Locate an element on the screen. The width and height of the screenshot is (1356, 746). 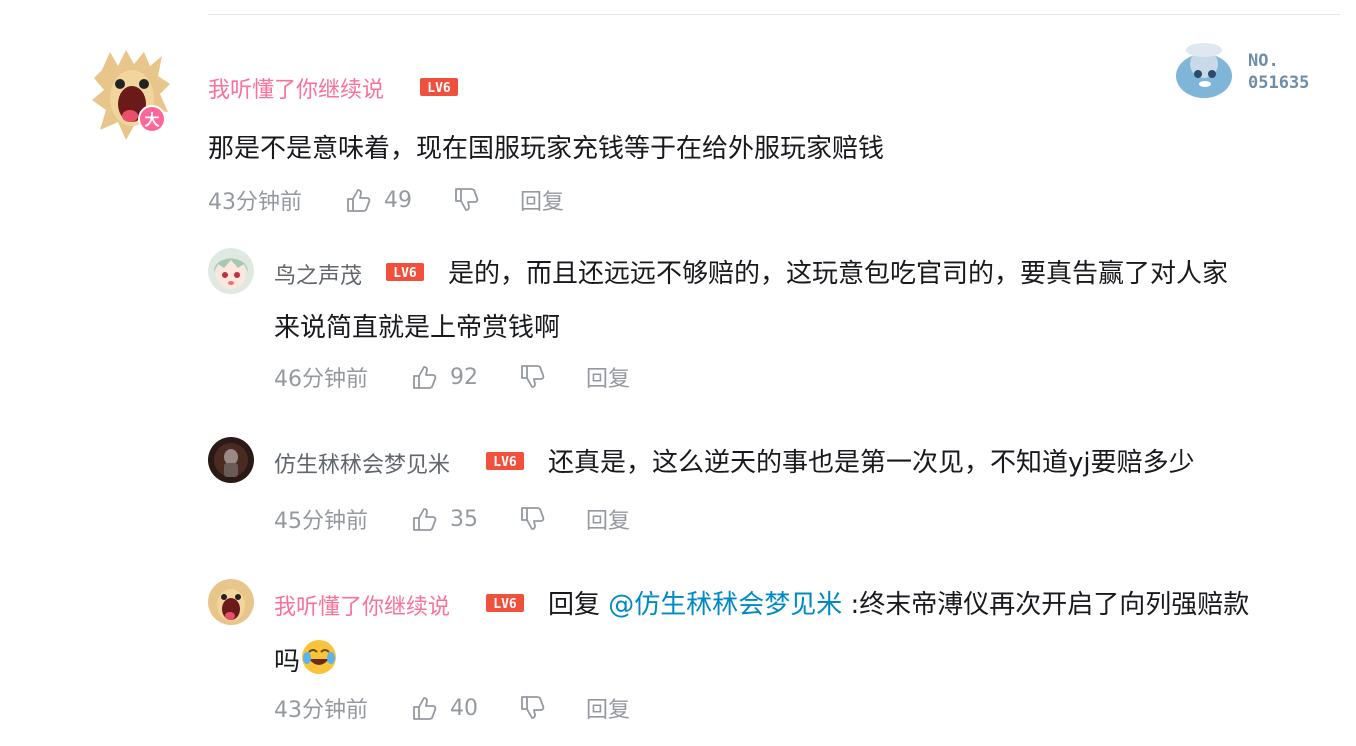
like-button: 49 is located at coordinates (378, 200).